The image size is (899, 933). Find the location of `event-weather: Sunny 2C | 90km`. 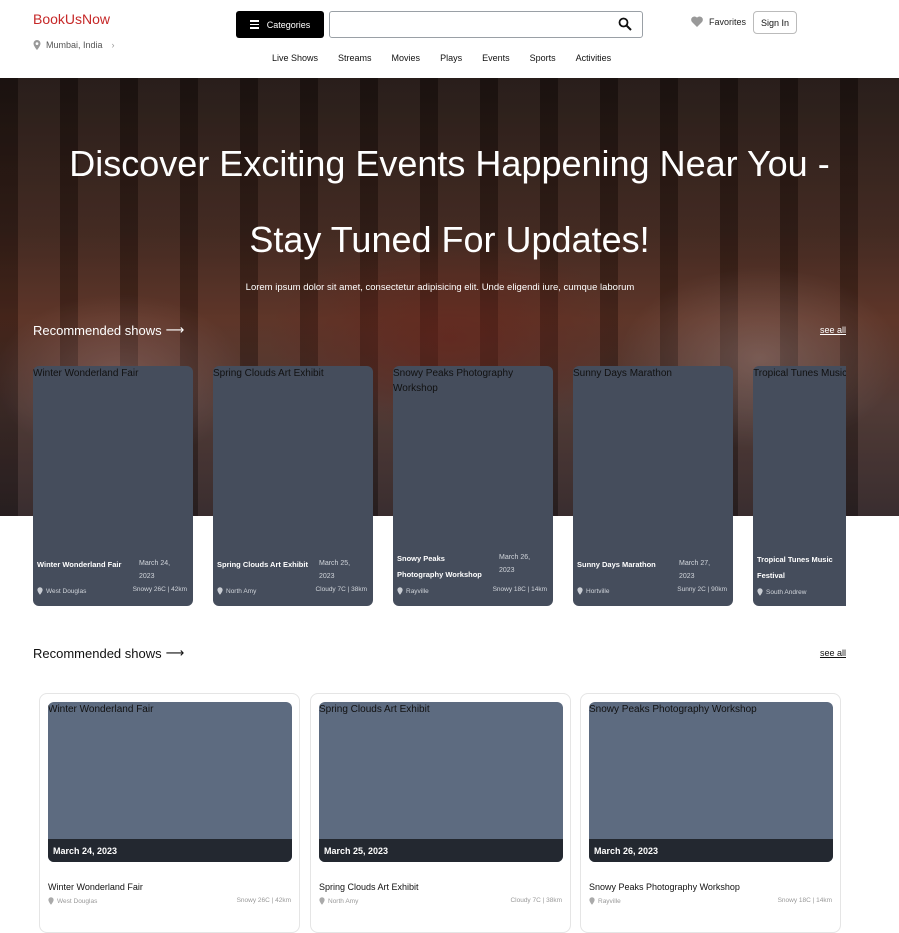

event-weather: Sunny 2C | 90km is located at coordinates (702, 589).